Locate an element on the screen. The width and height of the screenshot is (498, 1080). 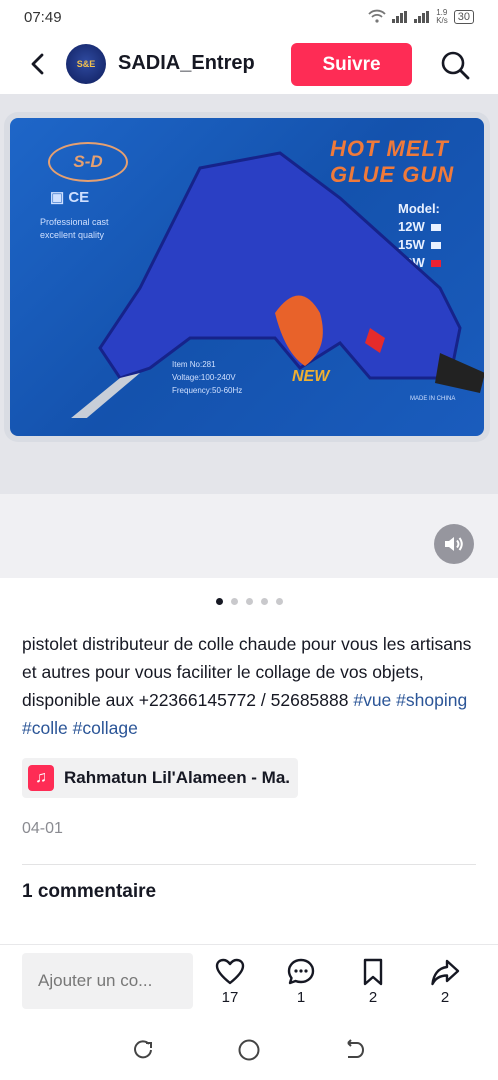
hashtag: #shoping is located at coordinates (431, 700).